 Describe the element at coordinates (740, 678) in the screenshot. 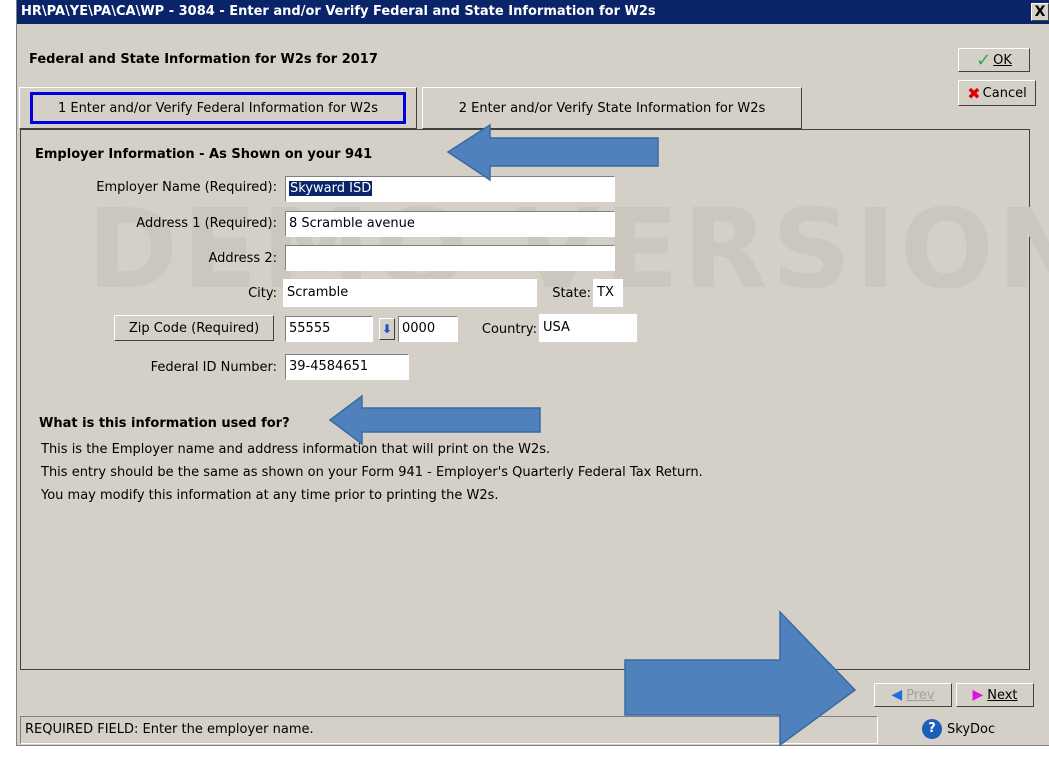

I see `arrow-right-icon` at that location.